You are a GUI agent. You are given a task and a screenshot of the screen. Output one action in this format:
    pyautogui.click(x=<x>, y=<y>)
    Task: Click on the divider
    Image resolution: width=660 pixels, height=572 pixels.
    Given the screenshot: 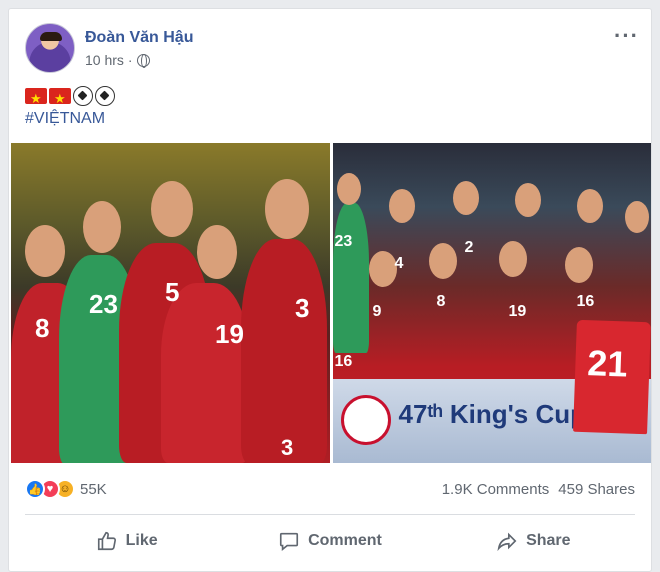 What is the action you would take?
    pyautogui.click(x=330, y=514)
    